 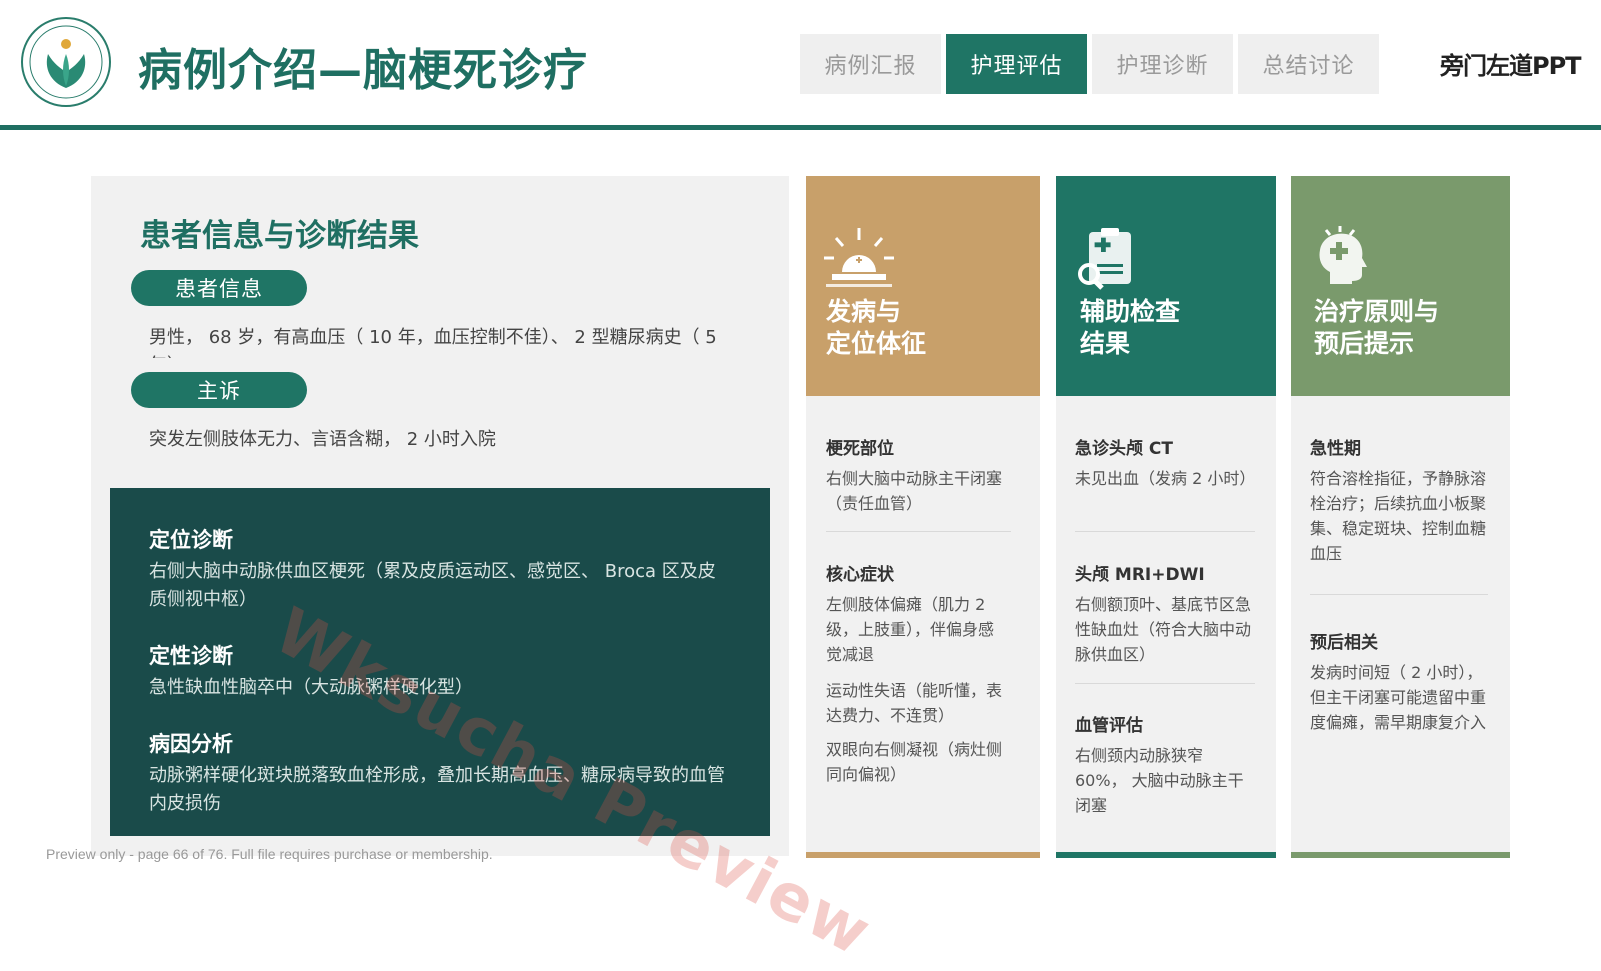 What do you see at coordinates (1159, 780) in the screenshot?
I see `vascular-assessment-text: 右侧颈内动脉狭窄 60%， 大脑中动脉主干闭塞` at bounding box center [1159, 780].